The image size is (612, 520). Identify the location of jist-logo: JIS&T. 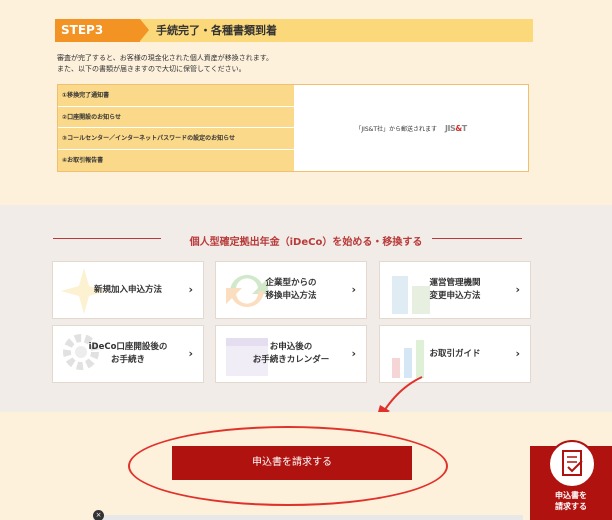
(456, 128).